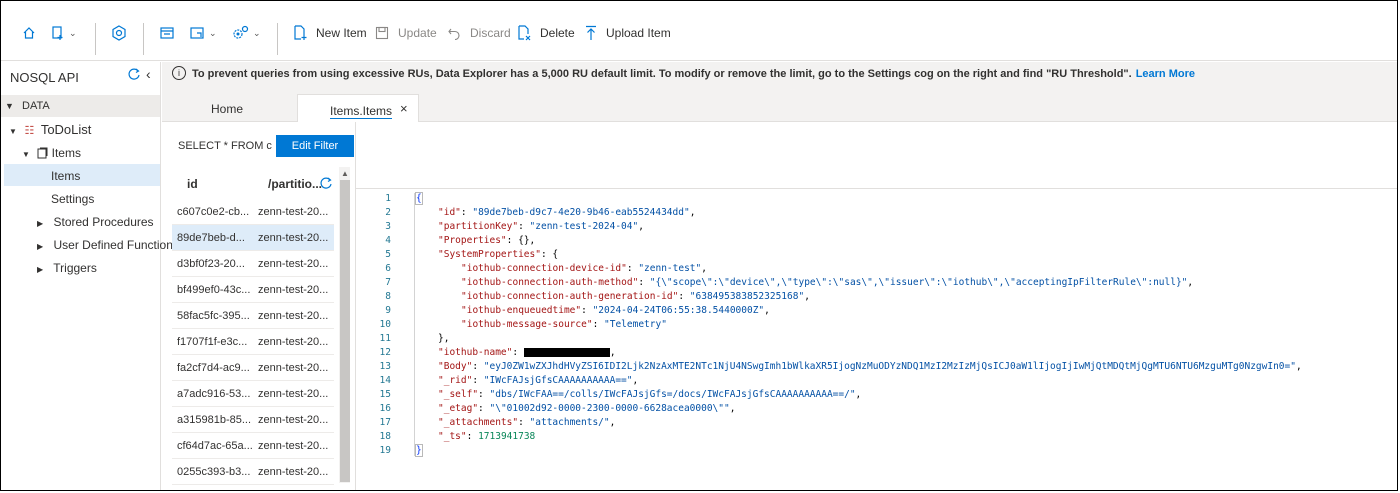 The height and width of the screenshot is (493, 1400). Describe the element at coordinates (44, 77) in the screenshot. I see `api-title: NOSQL API` at that location.